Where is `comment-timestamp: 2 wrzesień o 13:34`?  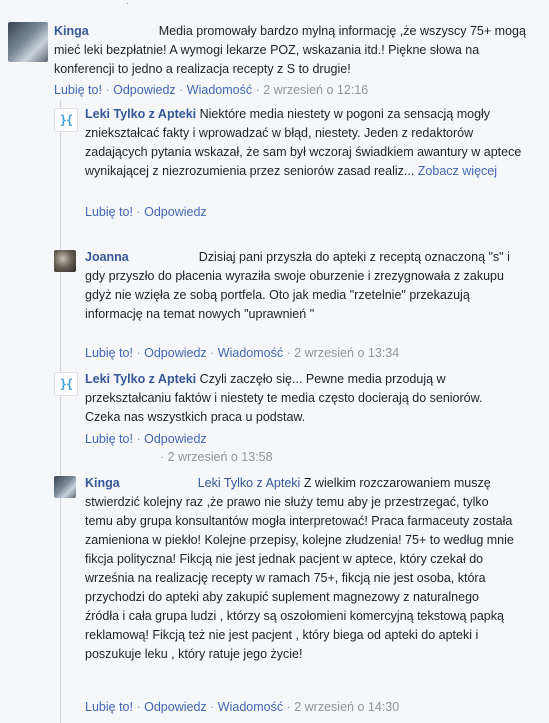 comment-timestamp: 2 wrzesień o 13:34 is located at coordinates (346, 353).